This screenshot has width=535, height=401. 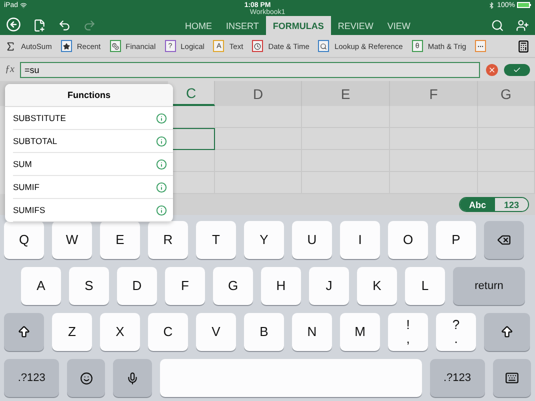 What do you see at coordinates (9, 70) in the screenshot?
I see `fx-label: ƒx` at bounding box center [9, 70].